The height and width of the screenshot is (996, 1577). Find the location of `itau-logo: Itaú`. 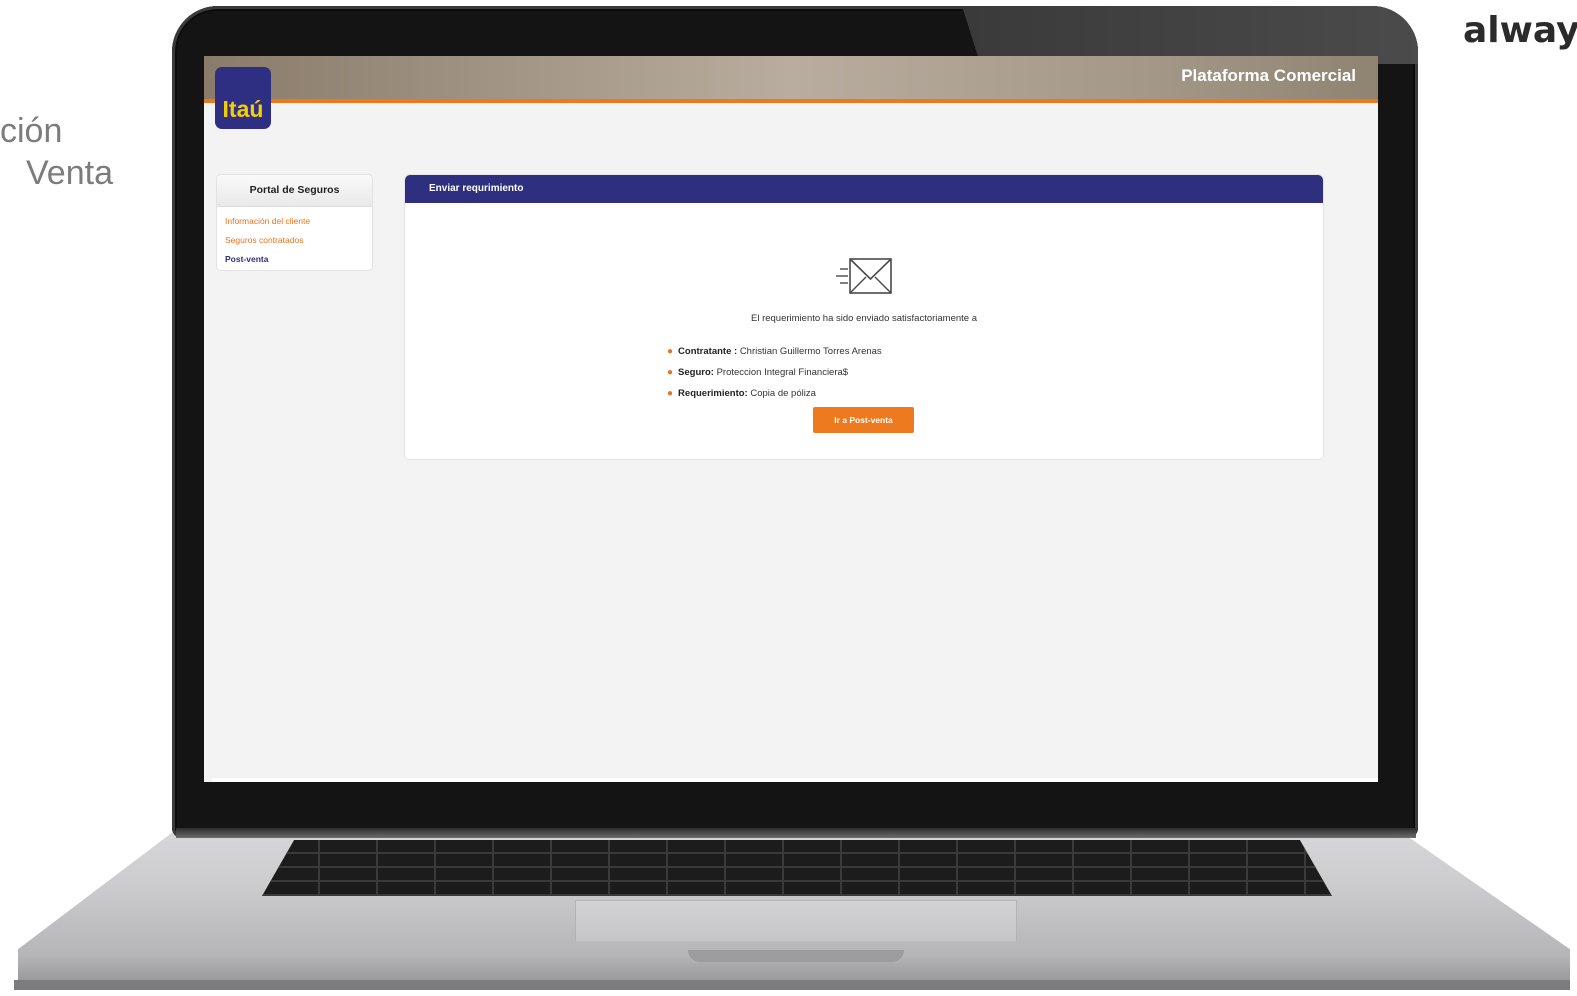

itau-logo: Itaú is located at coordinates (243, 98).